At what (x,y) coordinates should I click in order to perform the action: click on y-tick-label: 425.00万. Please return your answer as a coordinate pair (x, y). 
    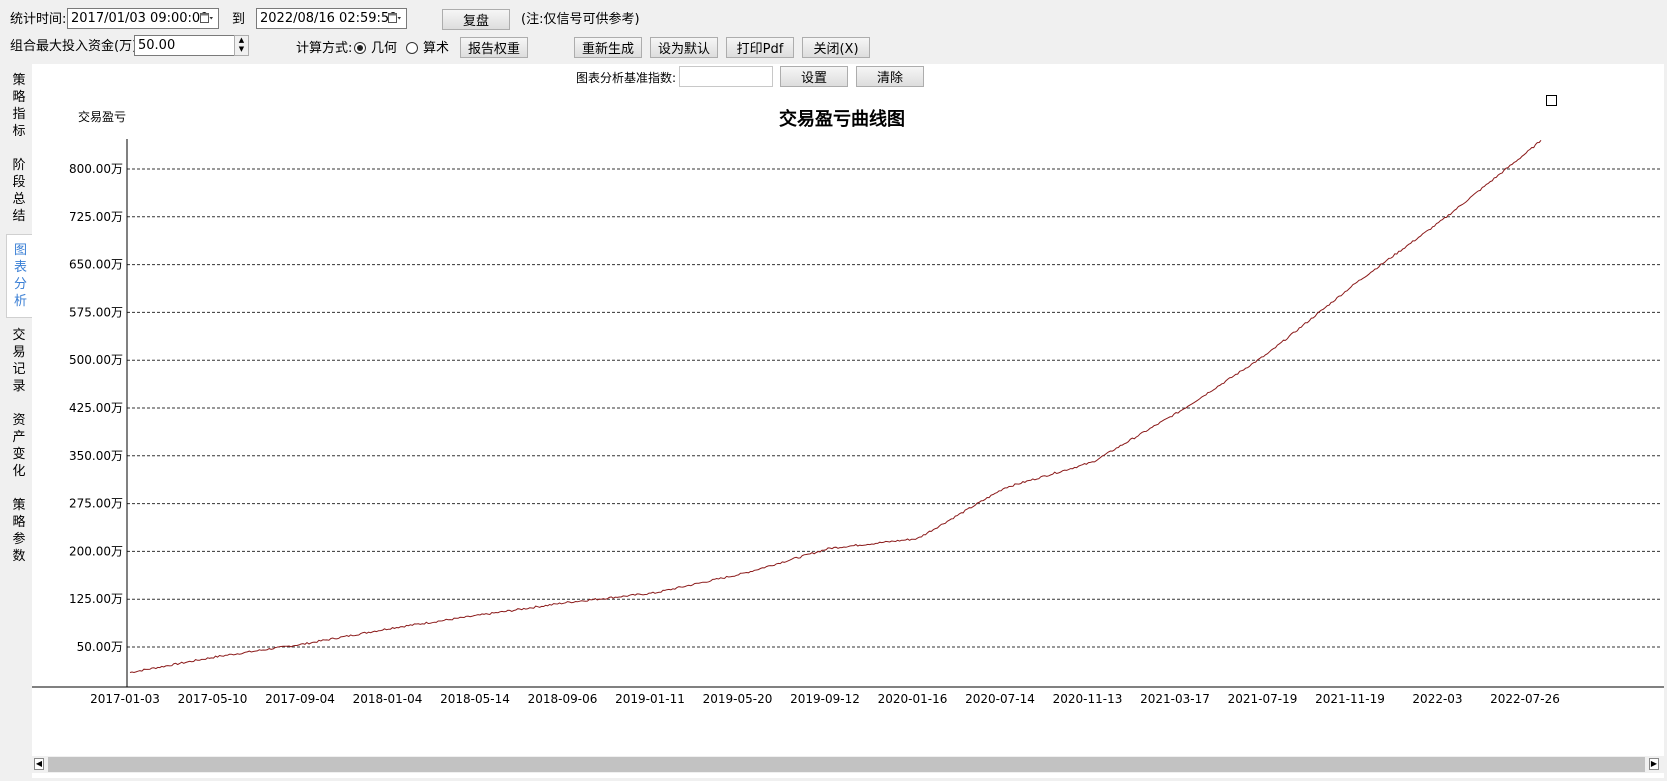
    Looking at the image, I should click on (96, 408).